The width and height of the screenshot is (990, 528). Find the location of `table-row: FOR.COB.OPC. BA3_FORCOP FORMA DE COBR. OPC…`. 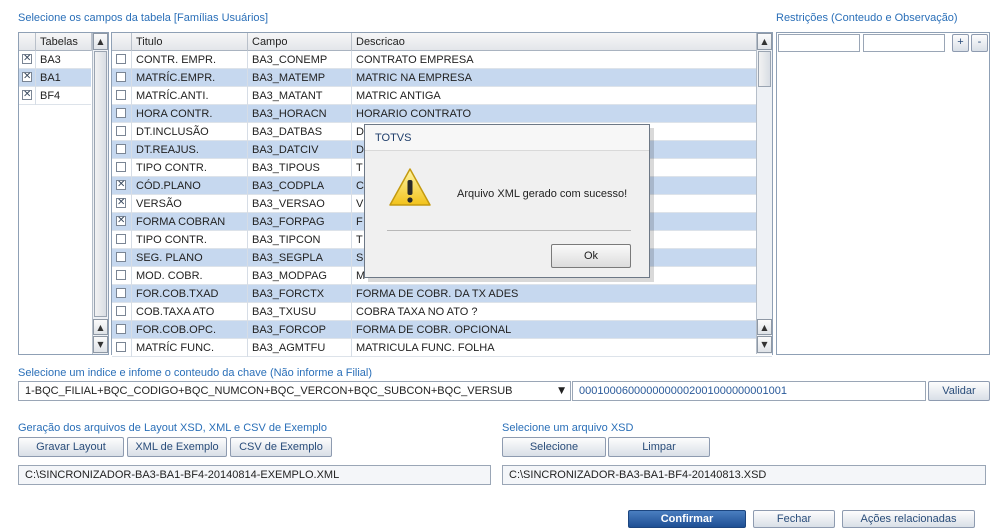

table-row: FOR.COB.OPC. BA3_FORCOP FORMA DE COBR. OPC… is located at coordinates (442, 330).